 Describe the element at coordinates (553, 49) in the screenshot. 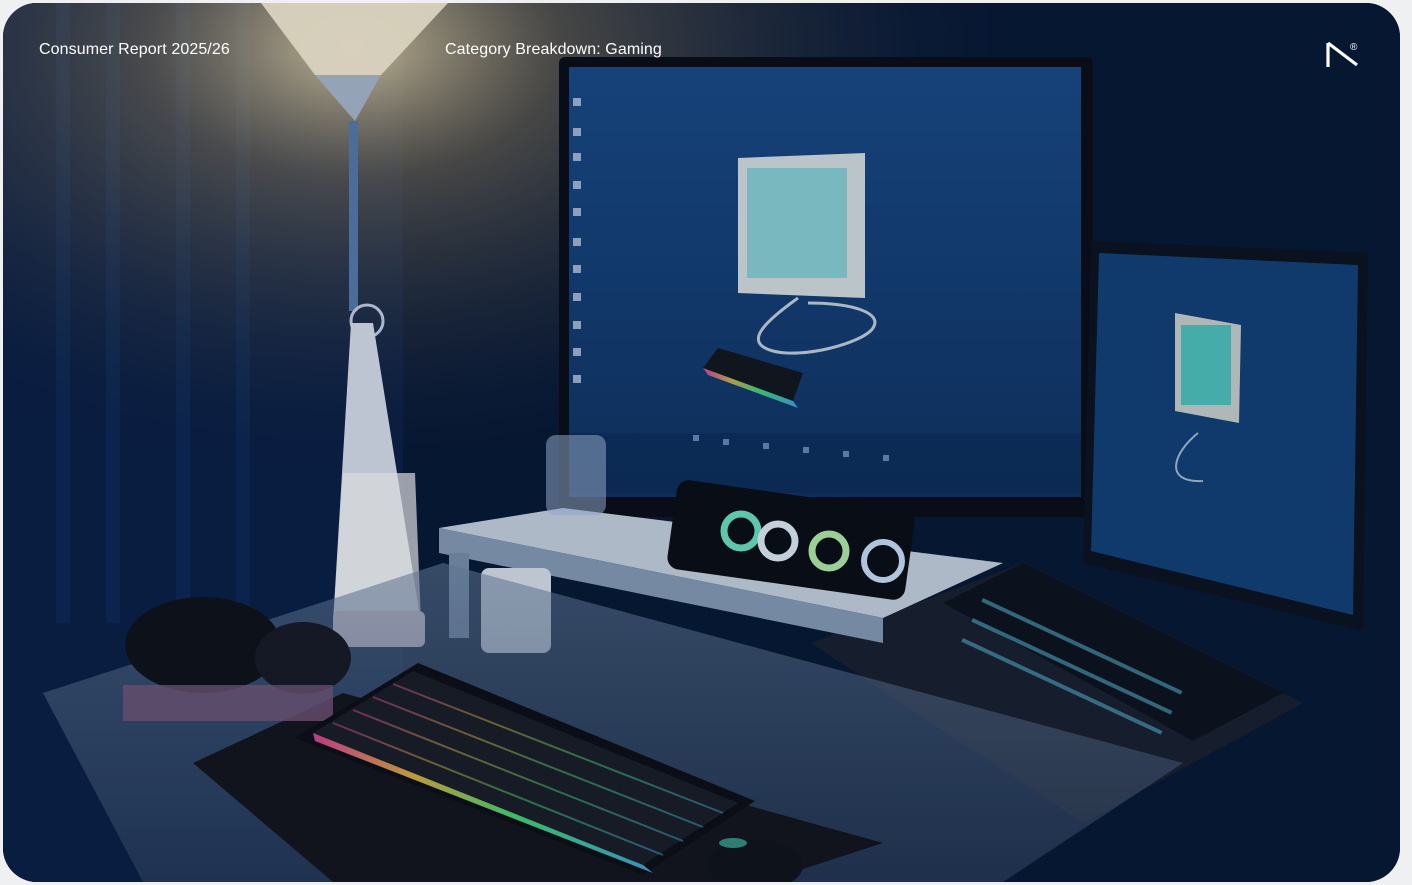

I see `category-label: Category Breakdown: Gaming` at that location.